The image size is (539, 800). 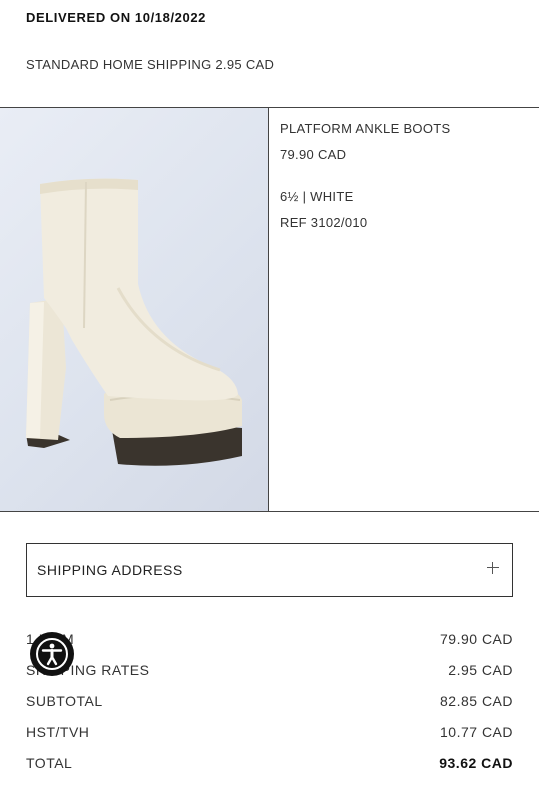 I want to click on shipping-address-accordion: SHIPPING ADDRESS, so click(x=269, y=570).